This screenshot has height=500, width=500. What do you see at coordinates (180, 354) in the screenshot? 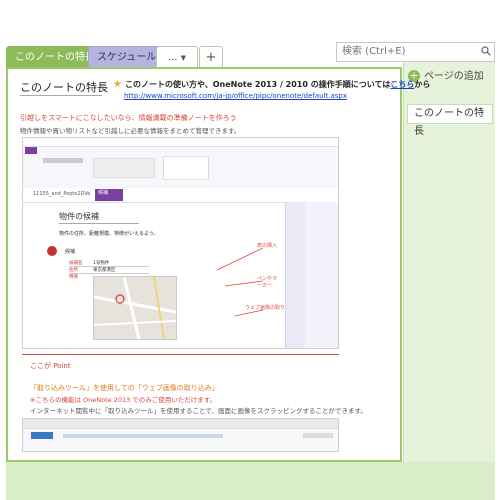
I see `section-divider` at bounding box center [180, 354].